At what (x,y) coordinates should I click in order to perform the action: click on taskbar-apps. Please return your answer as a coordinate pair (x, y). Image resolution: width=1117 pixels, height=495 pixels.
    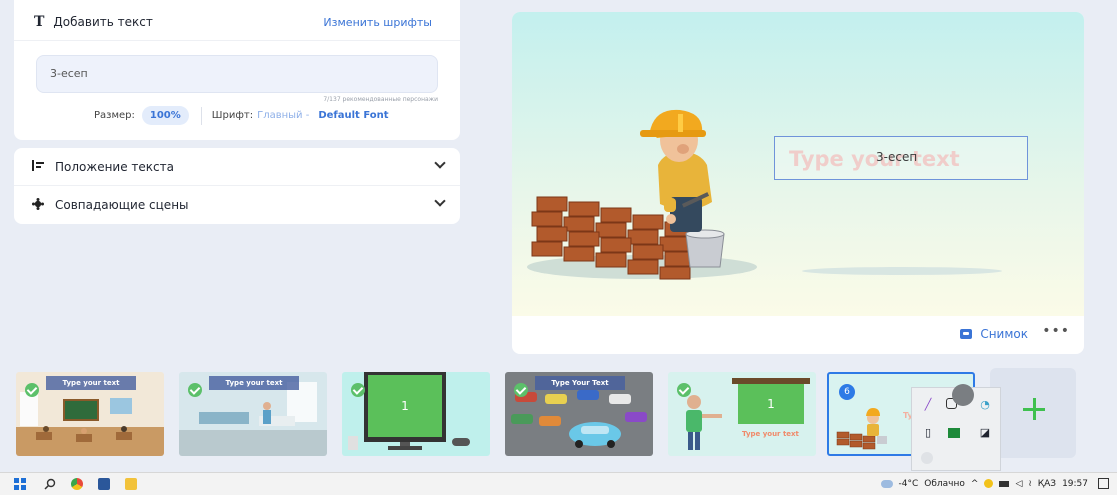
    Looking at the image, I should click on (83, 484).